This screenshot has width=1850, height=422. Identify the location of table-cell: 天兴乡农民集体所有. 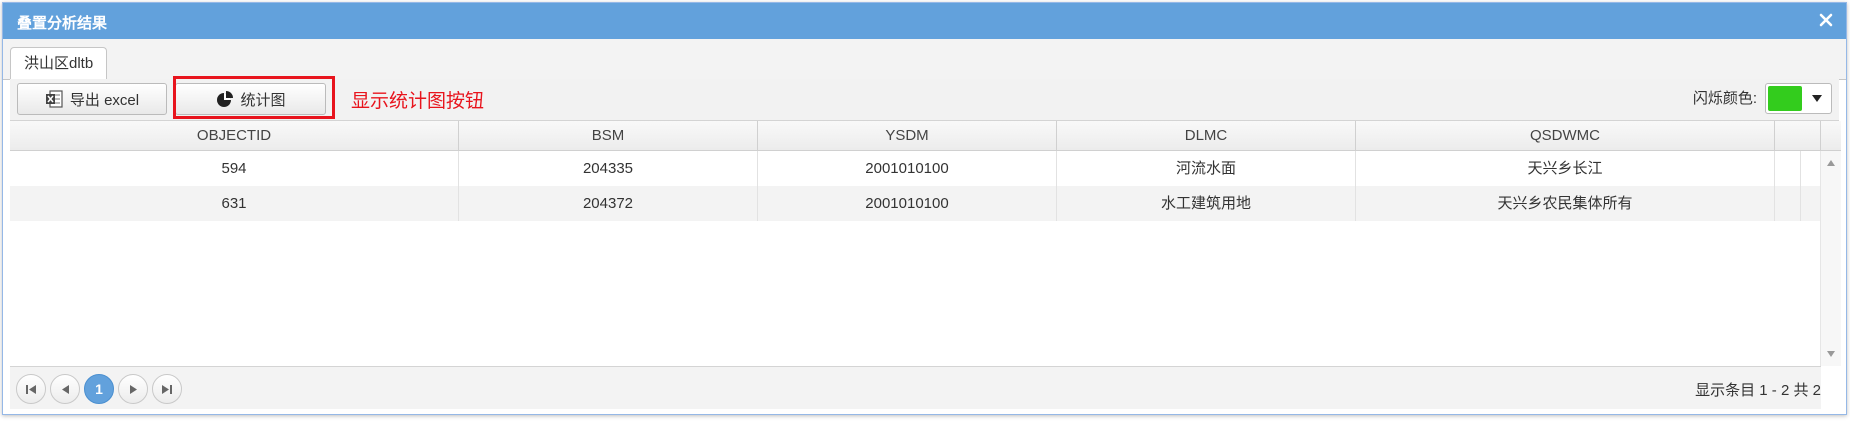
(1565, 203).